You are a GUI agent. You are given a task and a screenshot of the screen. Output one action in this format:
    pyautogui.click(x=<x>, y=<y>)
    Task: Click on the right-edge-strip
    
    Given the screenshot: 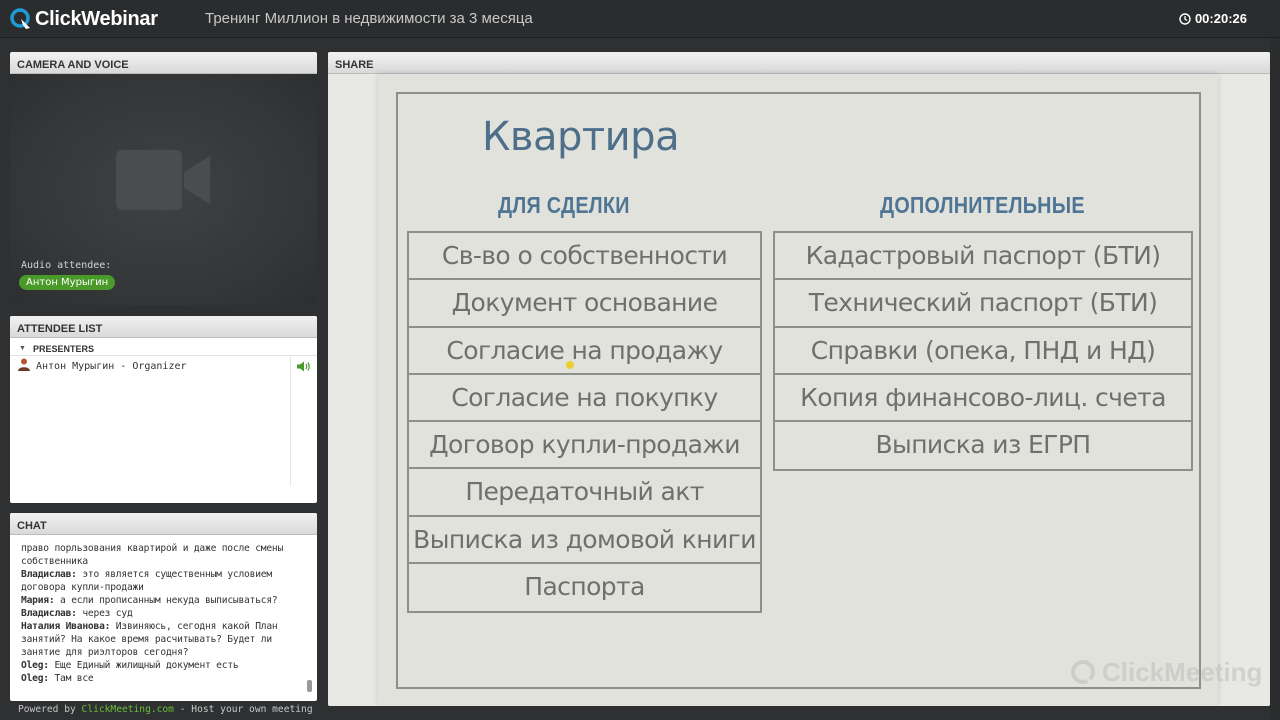 What is the action you would take?
    pyautogui.click(x=1275, y=379)
    